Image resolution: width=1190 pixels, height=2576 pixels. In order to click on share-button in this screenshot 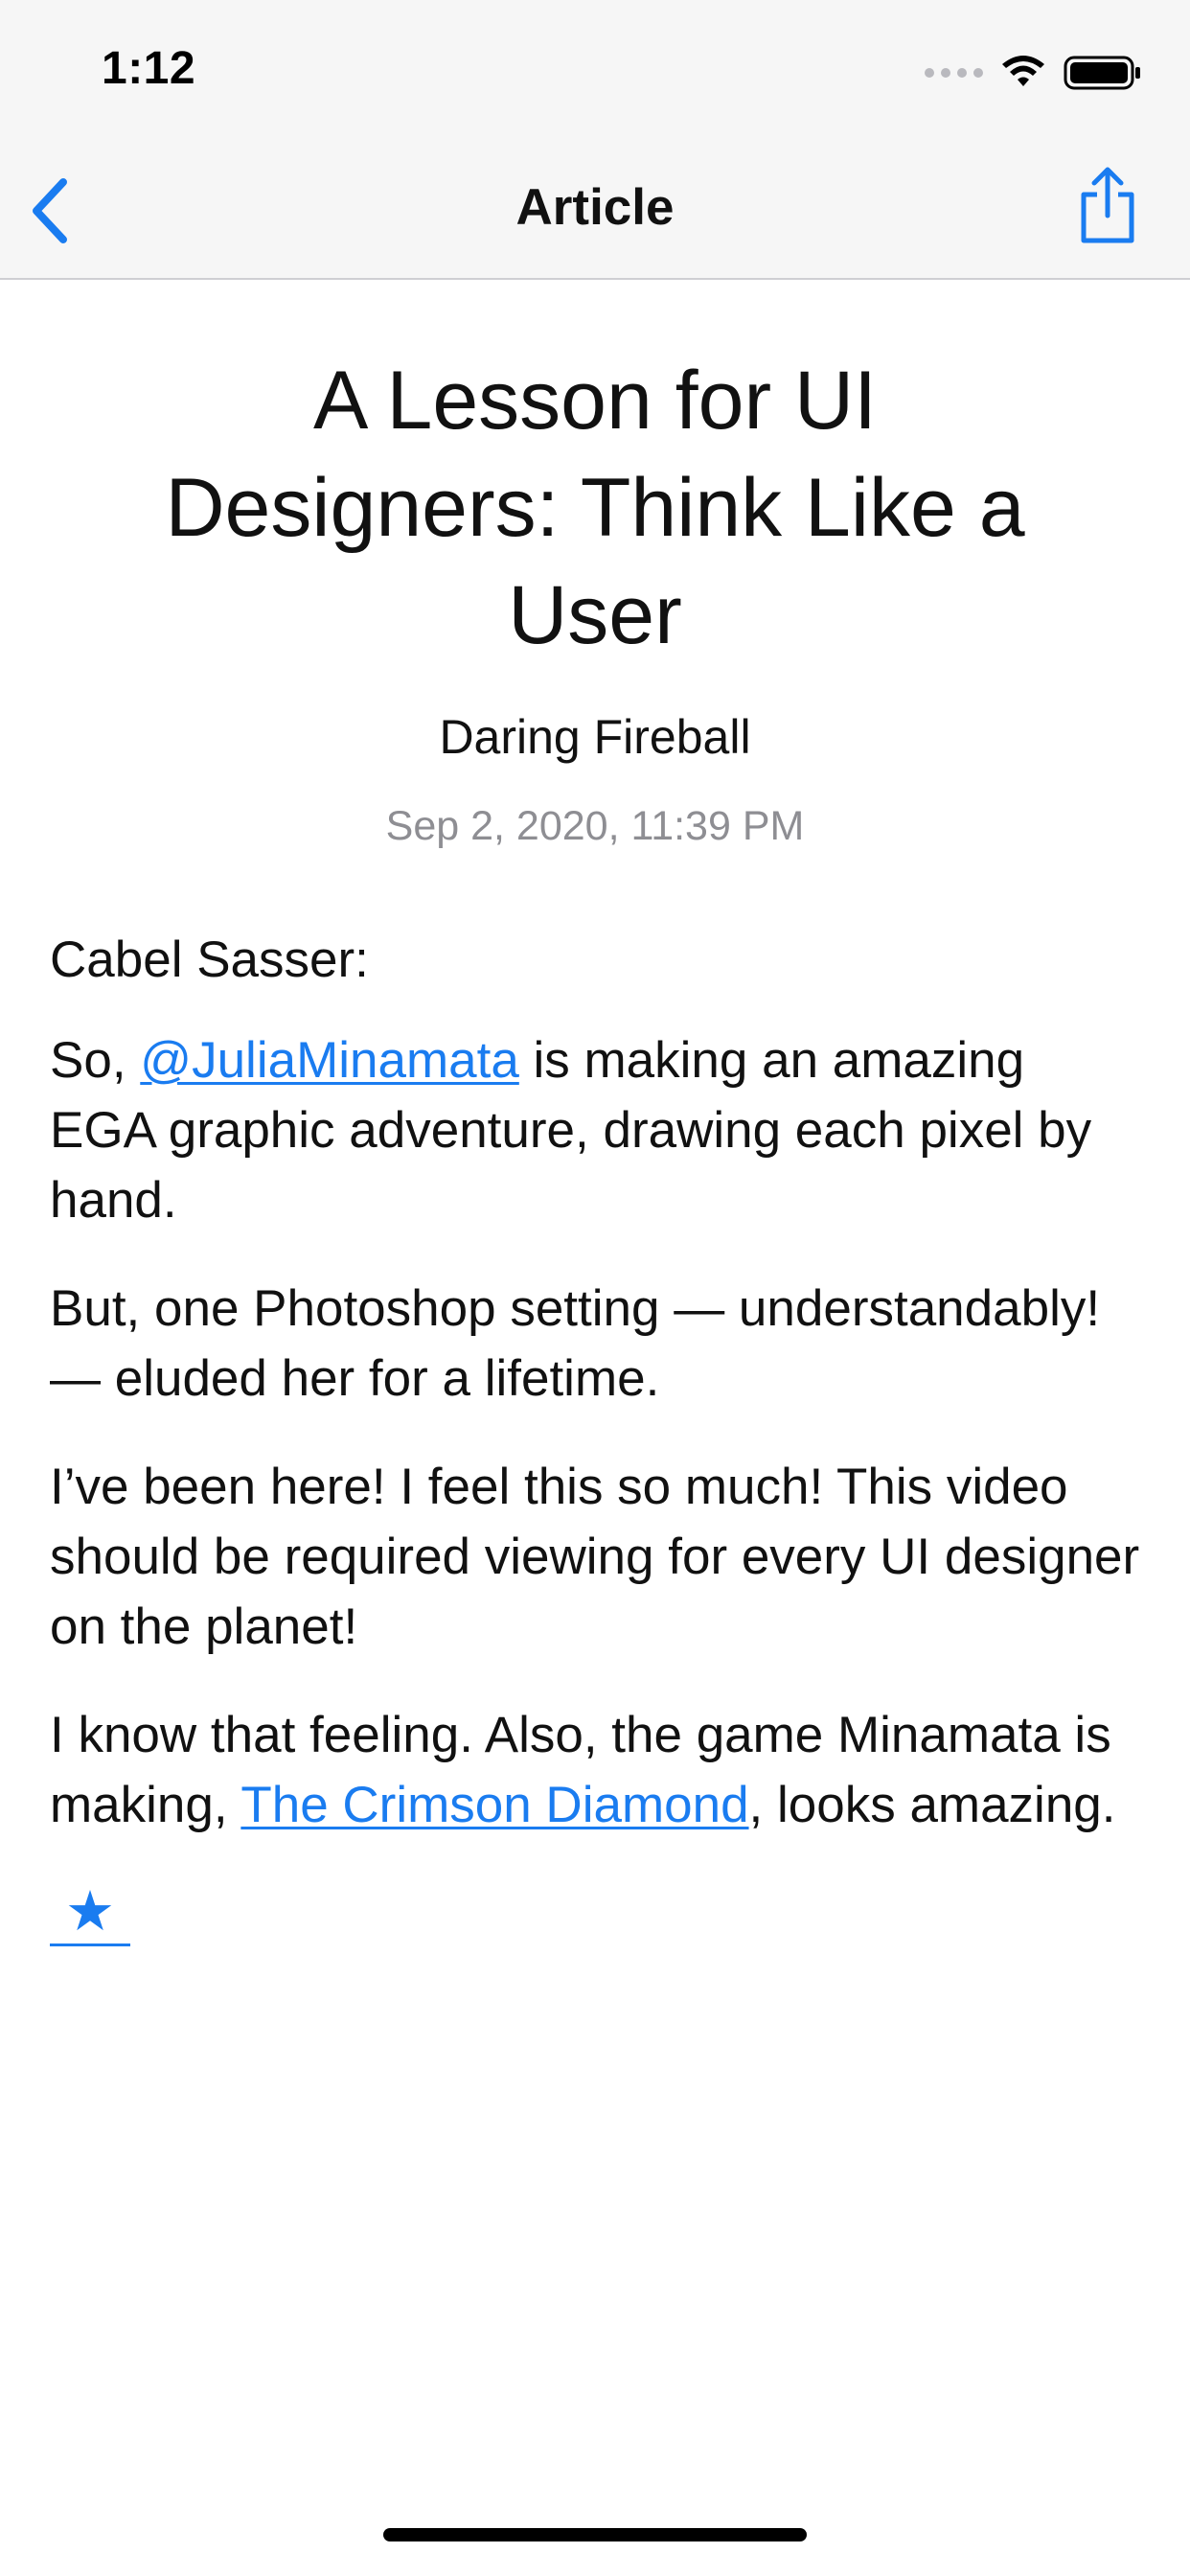, I will do `click(1107, 206)`.